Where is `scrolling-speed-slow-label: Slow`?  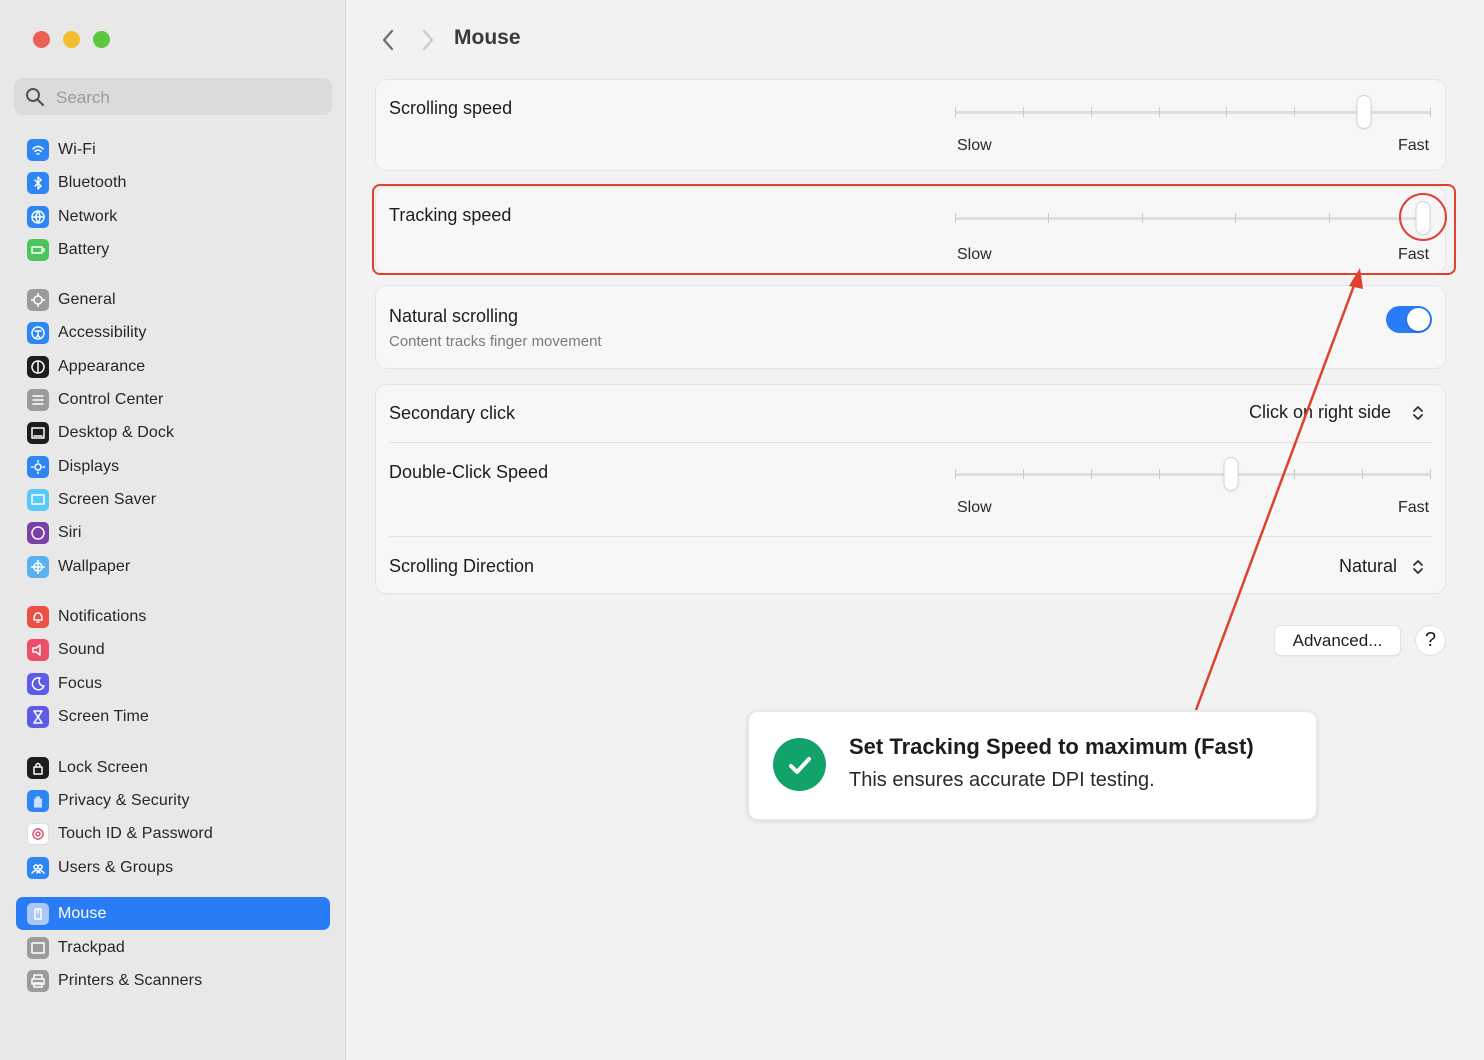
scrolling-speed-slow-label: Slow is located at coordinates (974, 145).